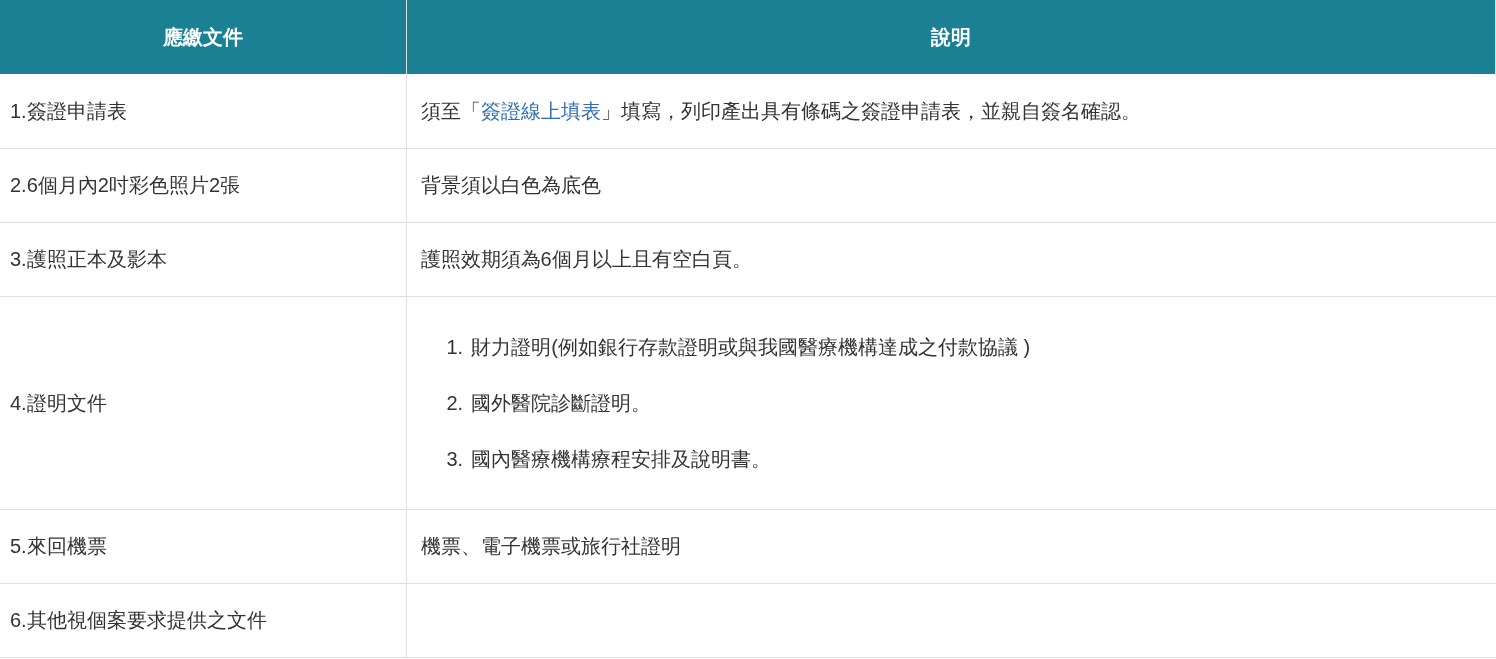  Describe the element at coordinates (125, 185) in the screenshot. I see `document-name: 2.6個月內2吋彩色照片2張` at that location.